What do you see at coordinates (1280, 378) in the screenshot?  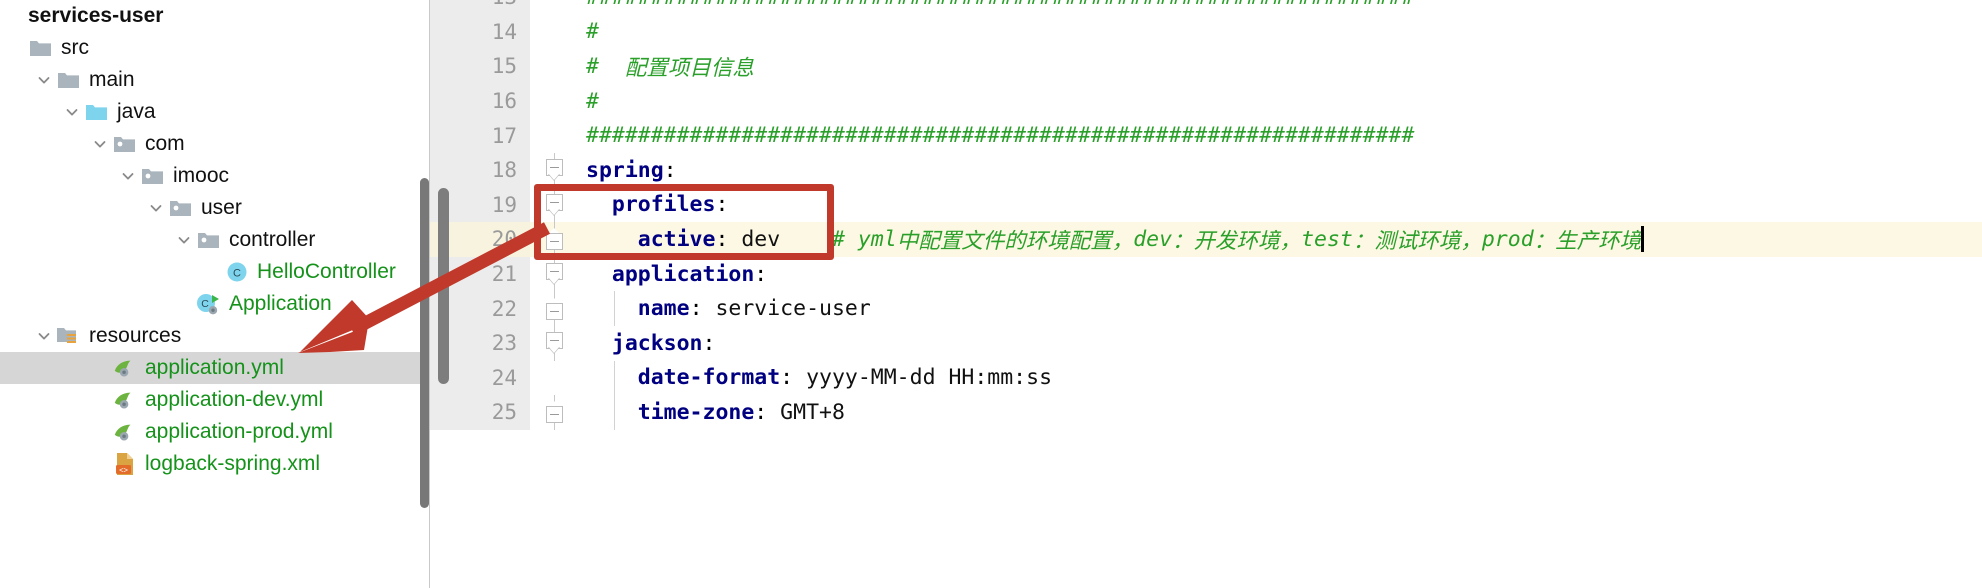 I see `code-text: date-format: yyyy-MM-dd HH:mm:ss` at bounding box center [1280, 378].